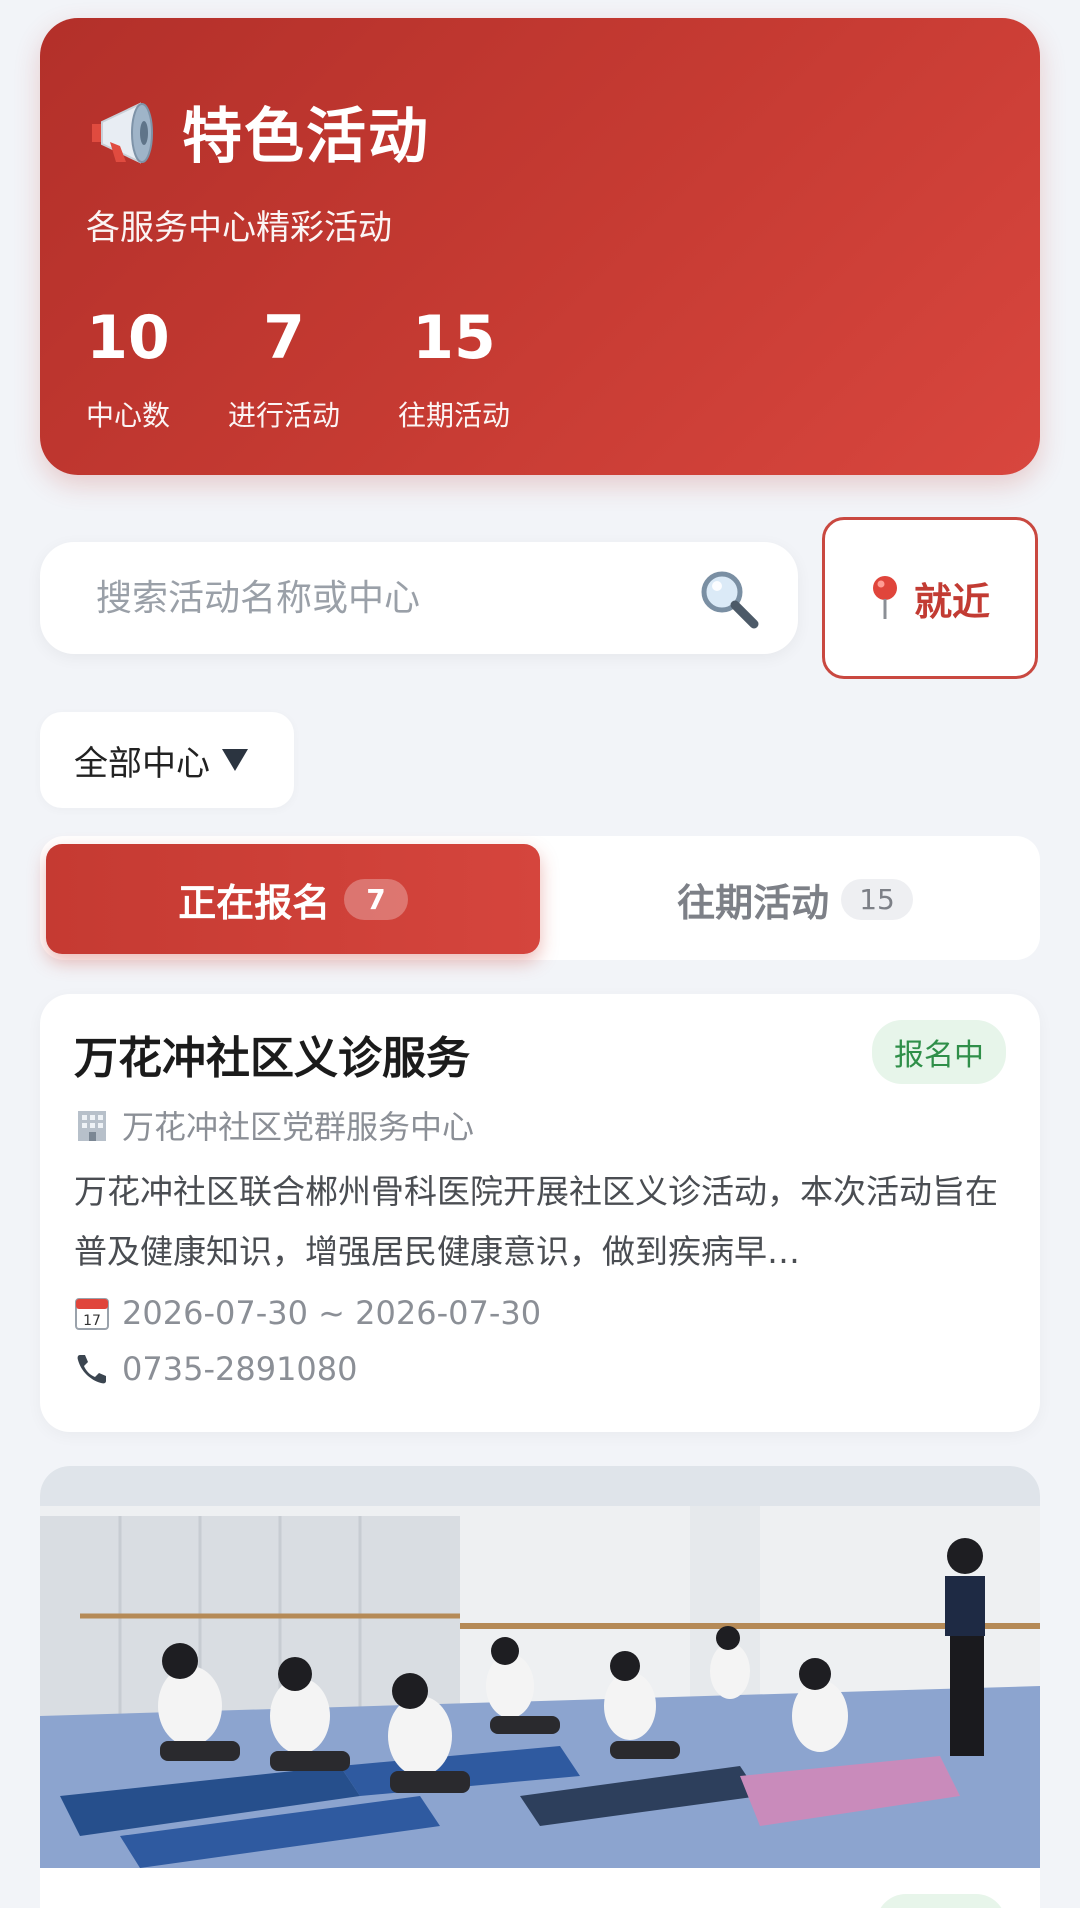  I want to click on calendar-icon: 17, so click(92, 1314).